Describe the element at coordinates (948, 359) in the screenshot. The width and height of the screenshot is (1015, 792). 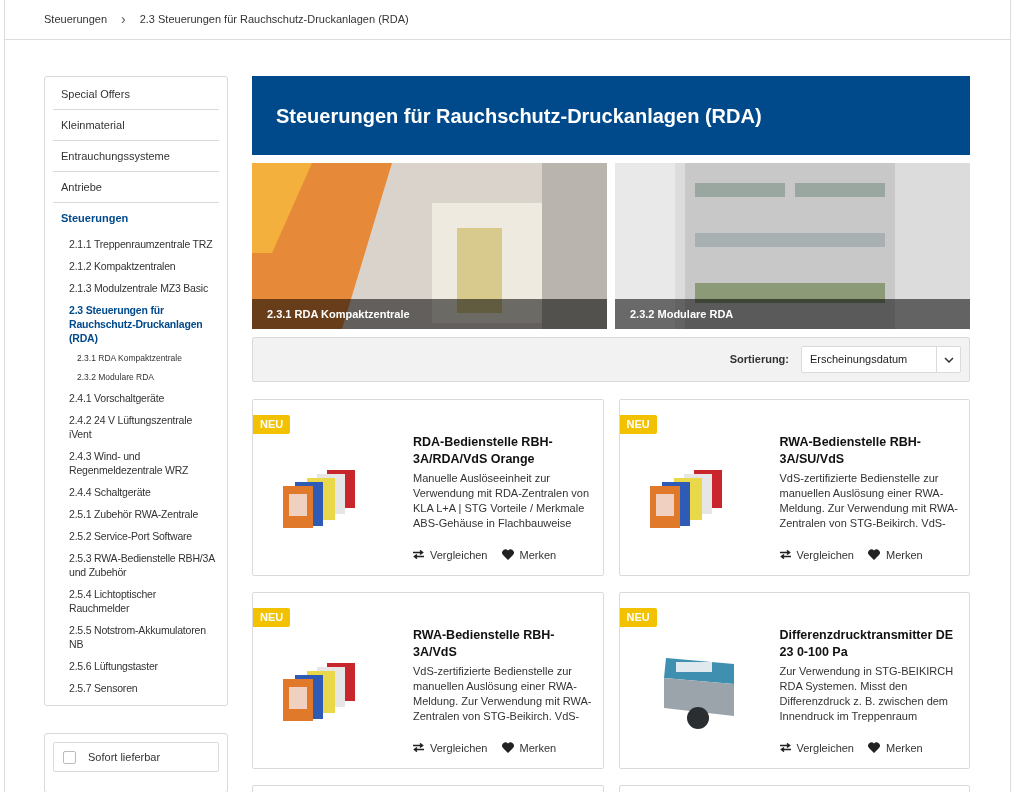
I see `chevron-down-icon` at that location.